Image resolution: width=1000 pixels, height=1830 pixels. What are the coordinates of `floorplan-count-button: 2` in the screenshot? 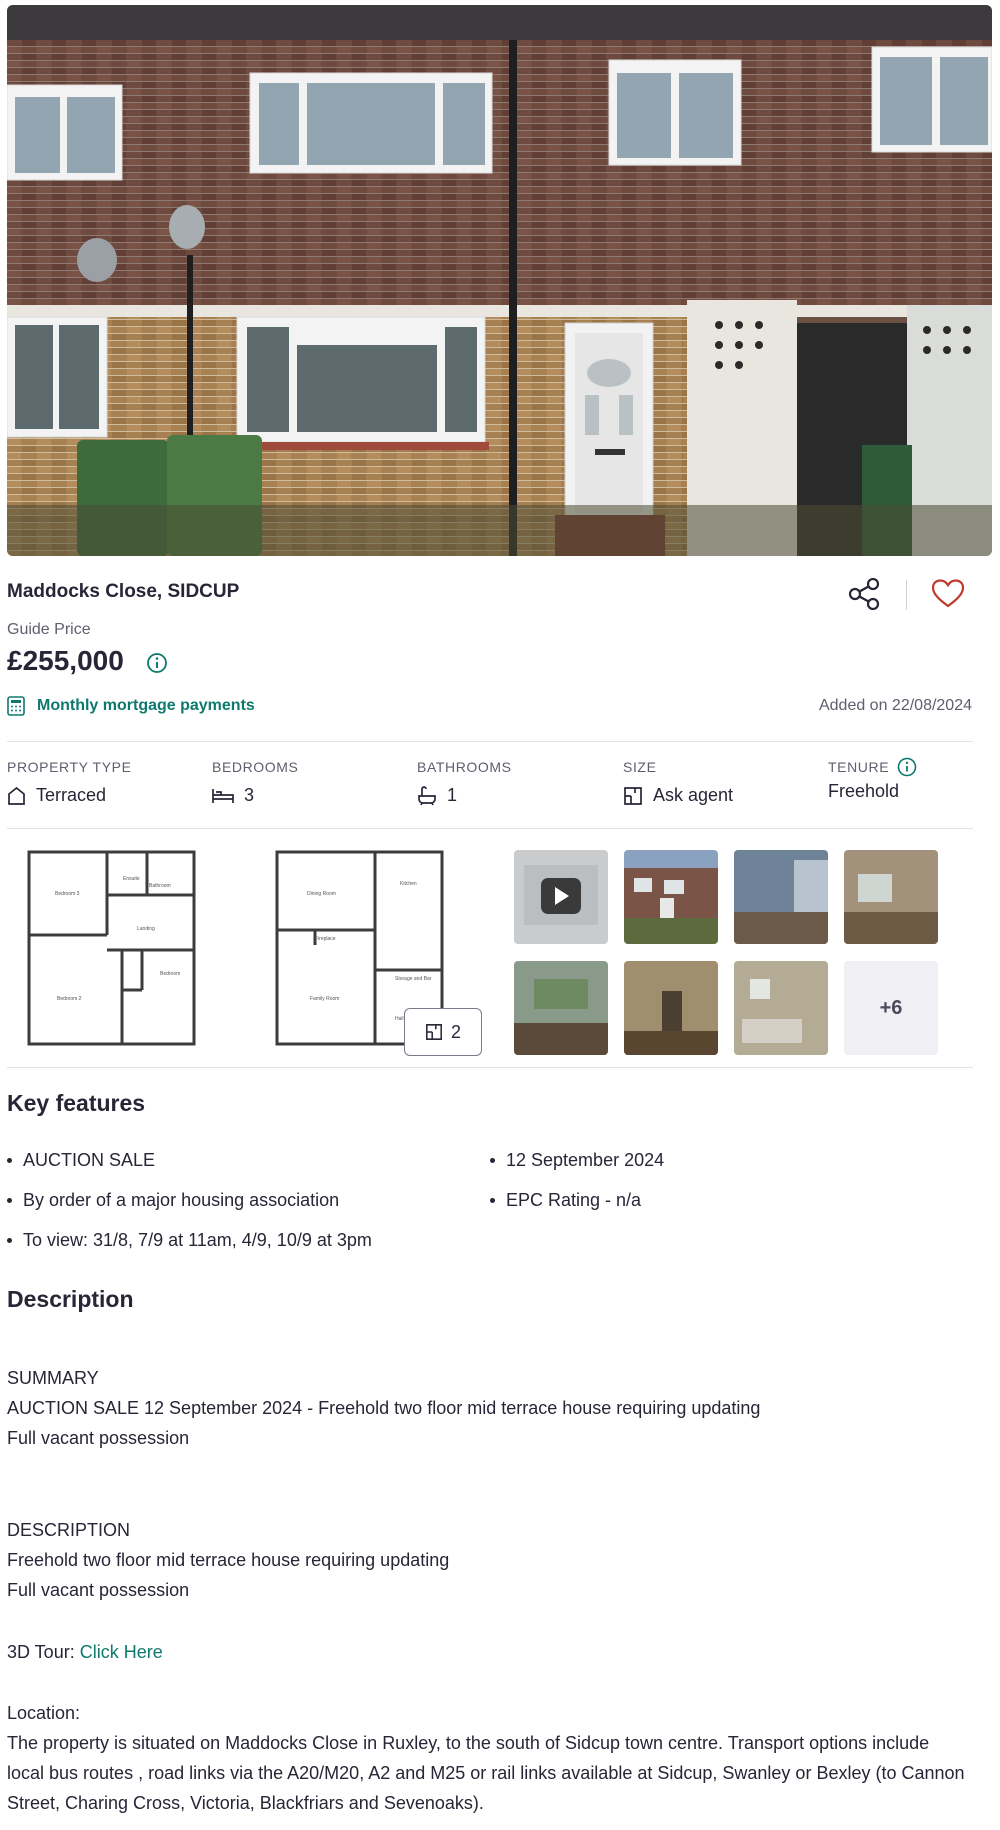 It's located at (443, 1032).